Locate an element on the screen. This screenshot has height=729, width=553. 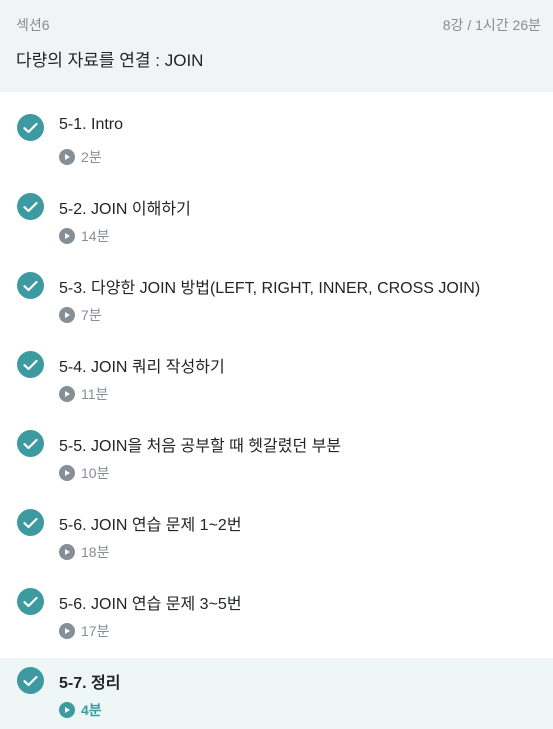
section-title: 다량의 자료를 연결 : JOIN is located at coordinates (110, 60).